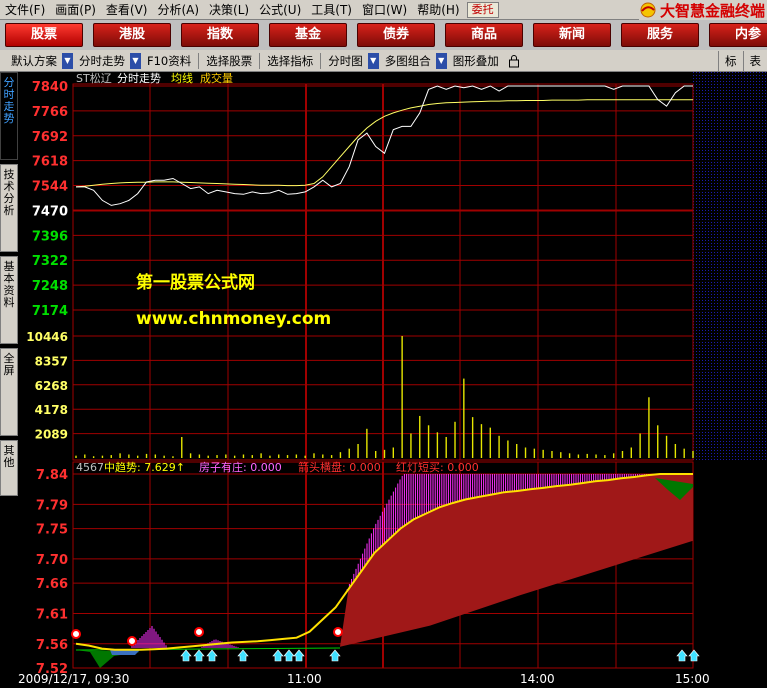 The height and width of the screenshot is (688, 767). Describe the element at coordinates (50, 261) in the screenshot. I see `price-tick: 7322` at that location.